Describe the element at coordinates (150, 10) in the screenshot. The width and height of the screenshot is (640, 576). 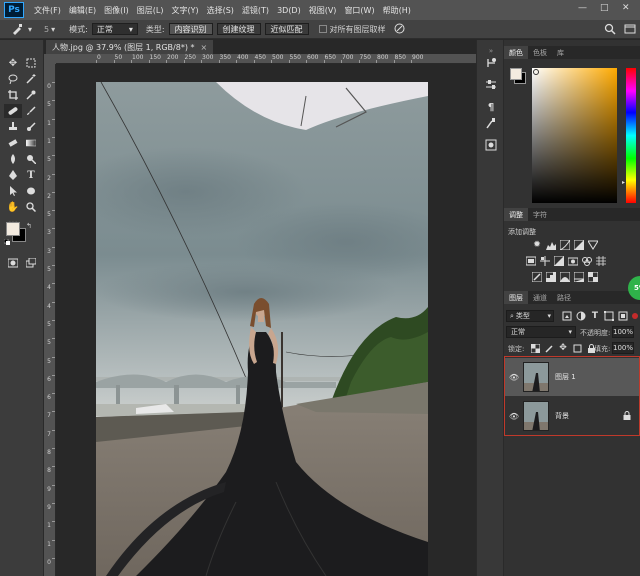
I see `menu-layer: 图层(L)` at that location.